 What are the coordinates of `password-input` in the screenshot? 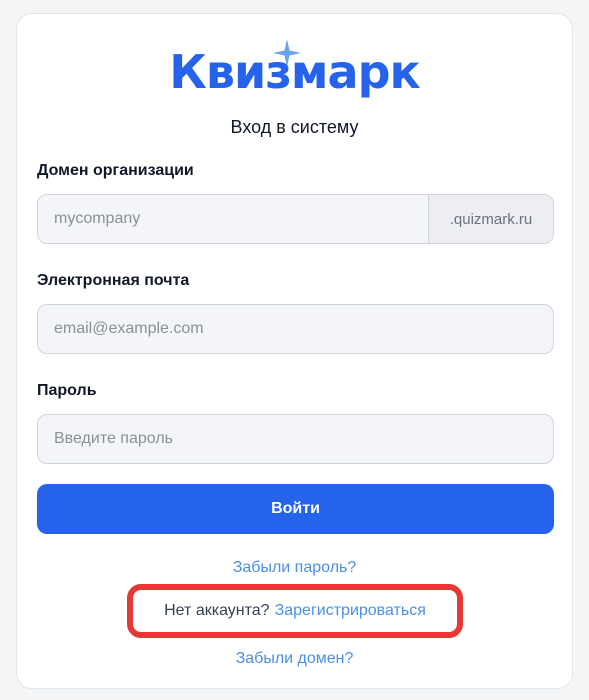 It's located at (295, 439).